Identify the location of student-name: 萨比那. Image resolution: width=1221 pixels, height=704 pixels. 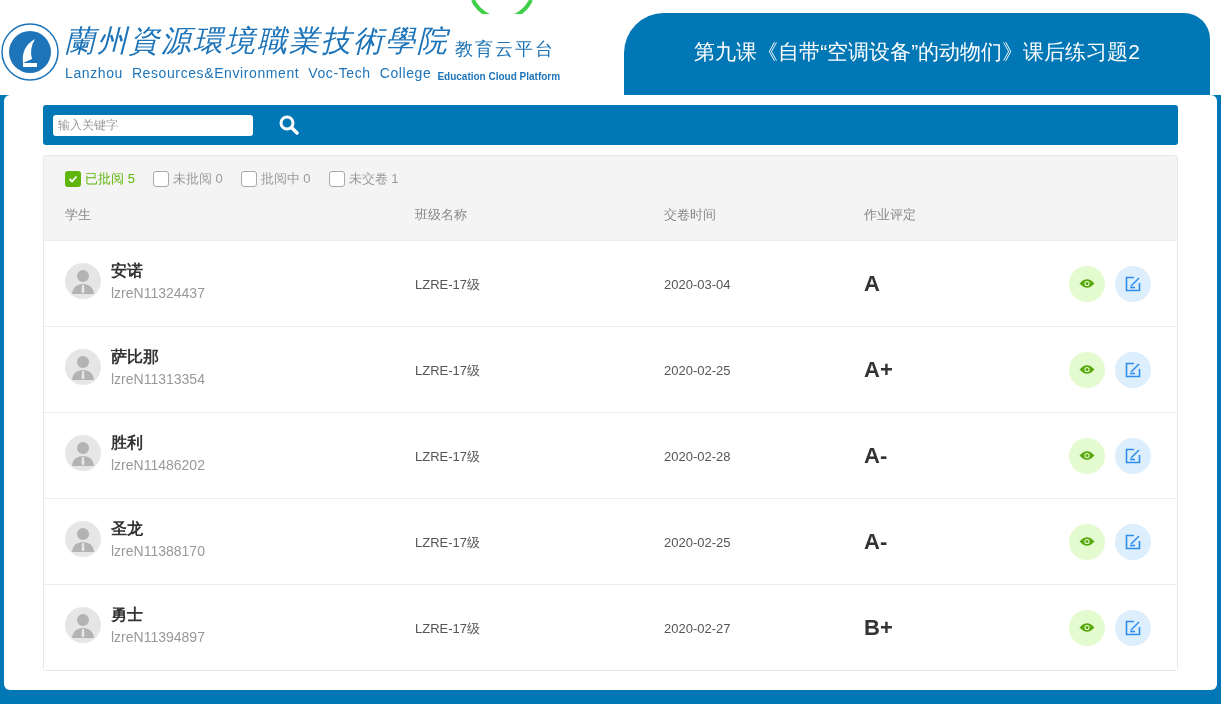
(135, 356).